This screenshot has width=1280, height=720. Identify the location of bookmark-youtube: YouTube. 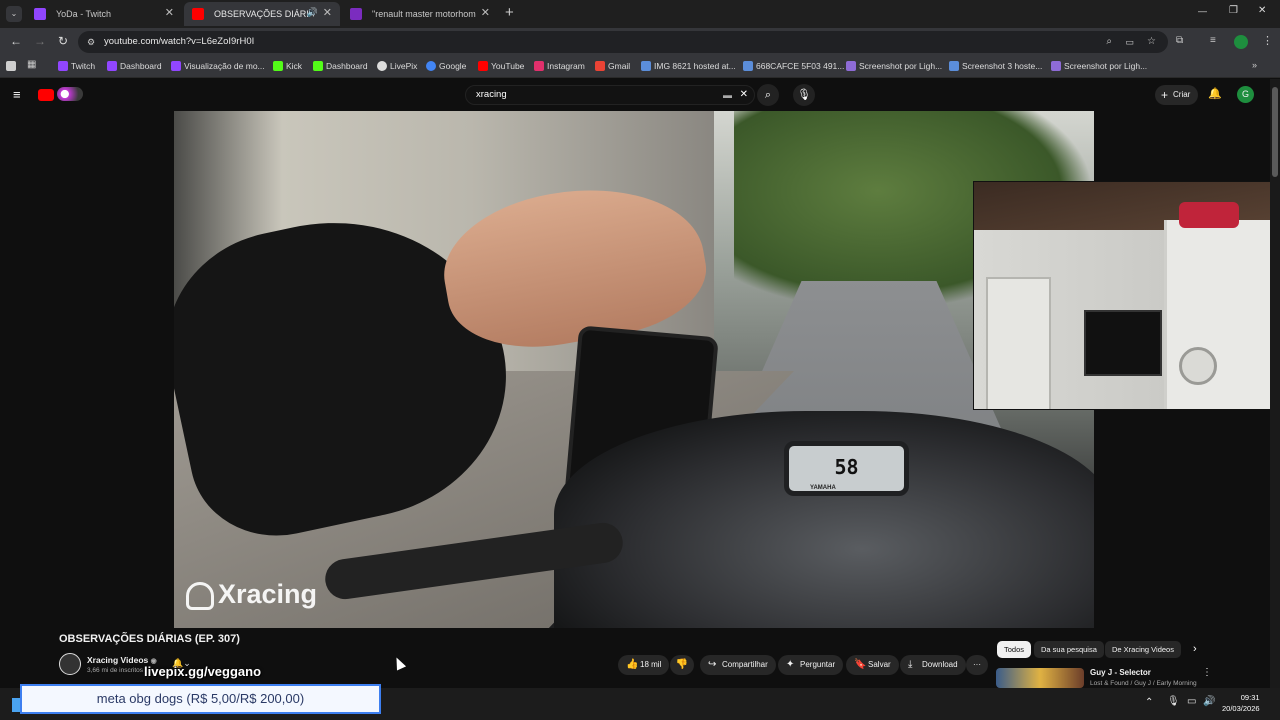
(501, 66).